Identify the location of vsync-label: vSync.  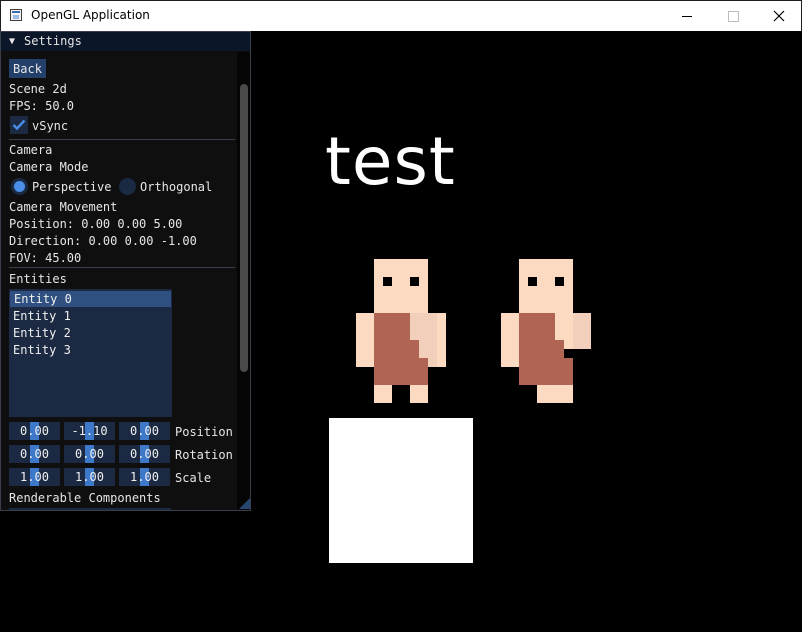
(50, 126).